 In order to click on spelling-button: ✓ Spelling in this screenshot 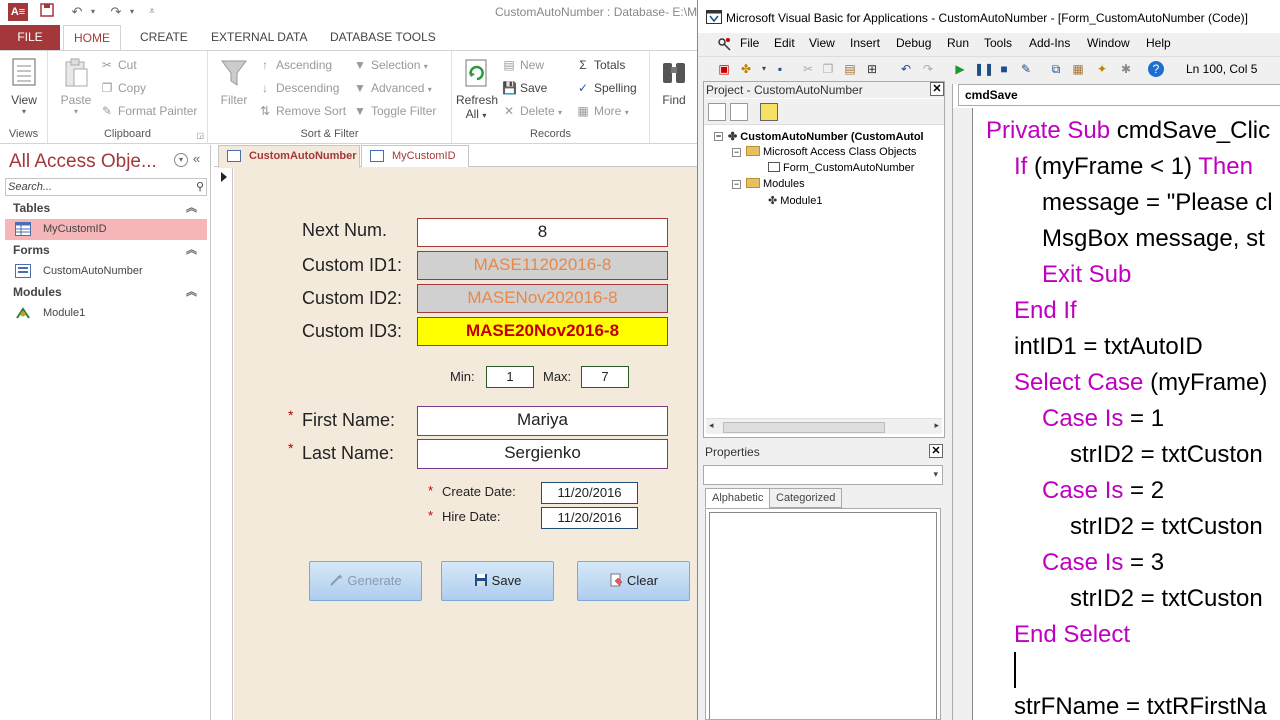, I will do `click(606, 88)`.